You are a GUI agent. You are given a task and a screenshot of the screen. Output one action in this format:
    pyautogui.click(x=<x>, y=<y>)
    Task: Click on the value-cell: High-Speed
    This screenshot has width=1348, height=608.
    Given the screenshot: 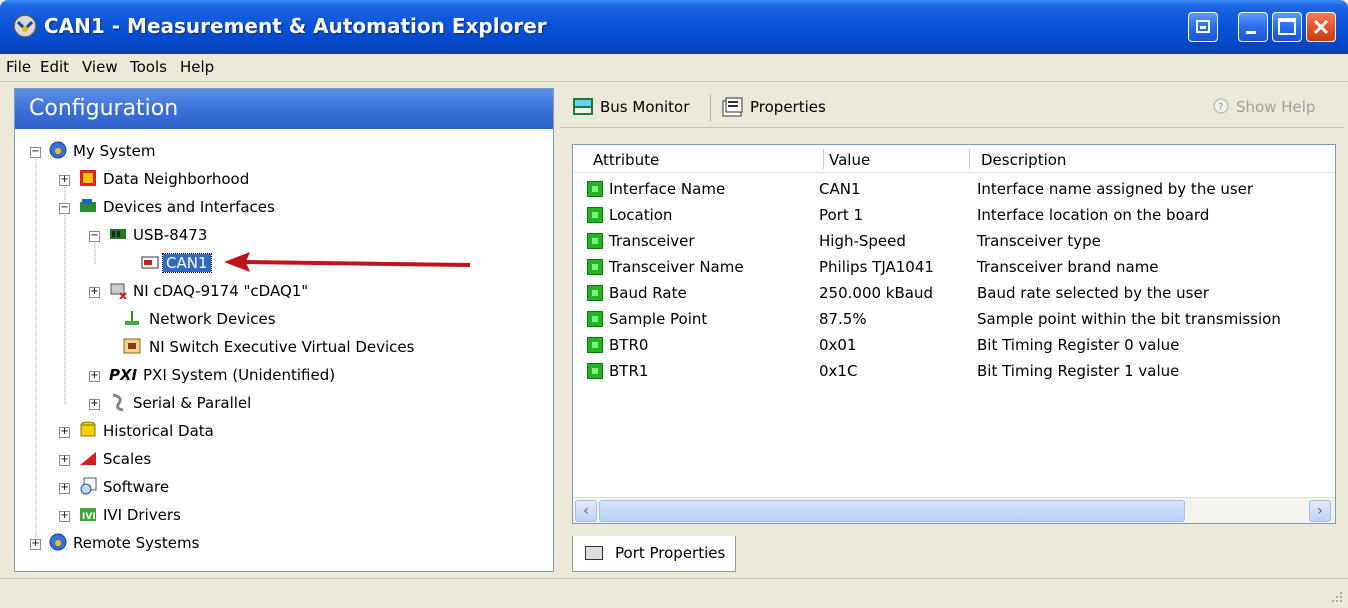 What is the action you would take?
    pyautogui.click(x=862, y=241)
    